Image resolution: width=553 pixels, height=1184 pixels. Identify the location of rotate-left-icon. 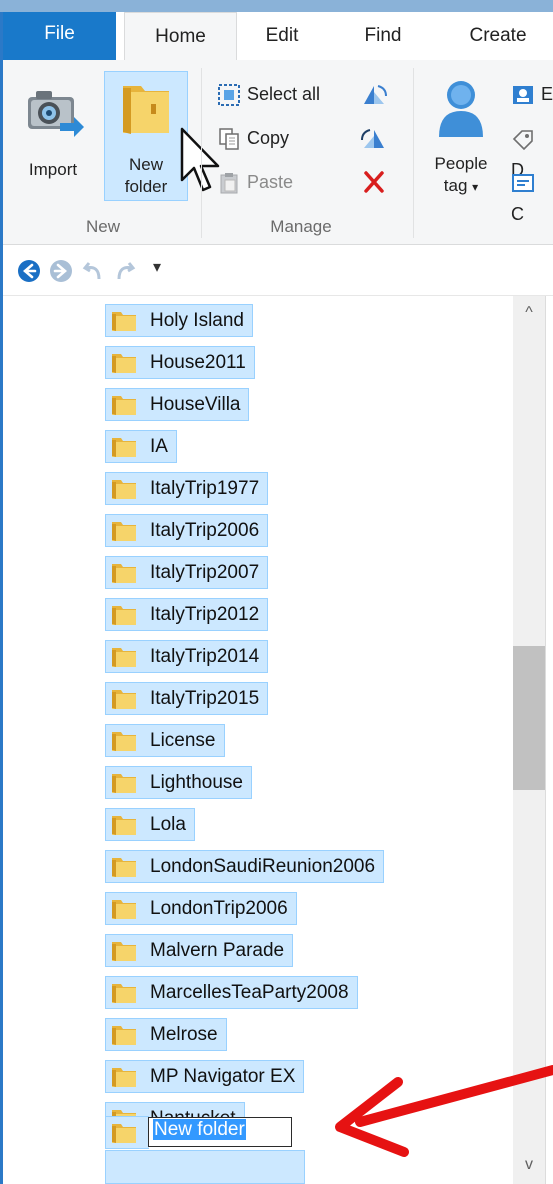
(374, 95).